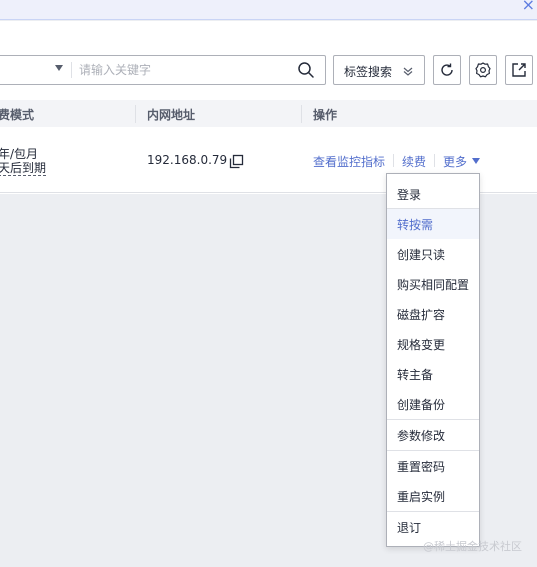  Describe the element at coordinates (17, 115) in the screenshot. I see `column-header-billing: 费模式` at that location.